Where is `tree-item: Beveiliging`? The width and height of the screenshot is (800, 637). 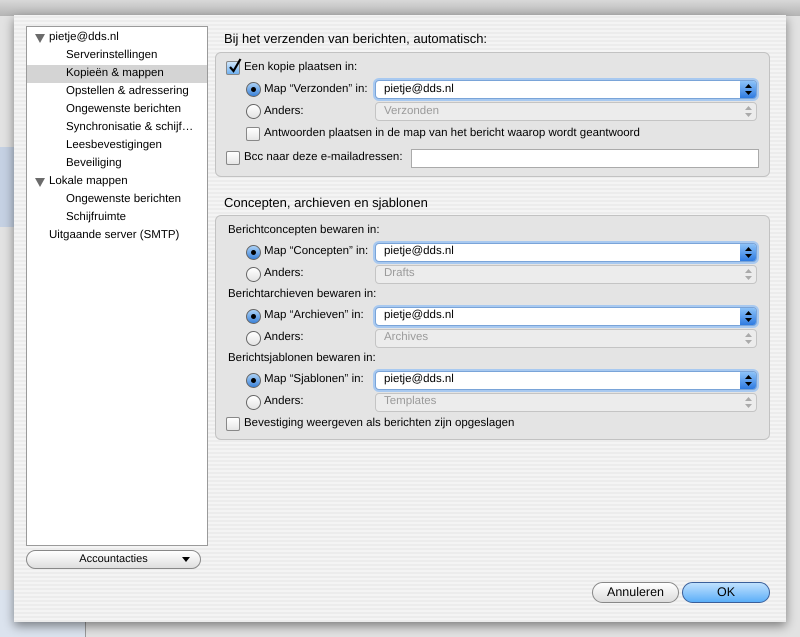 tree-item: Beveiliging is located at coordinates (117, 164).